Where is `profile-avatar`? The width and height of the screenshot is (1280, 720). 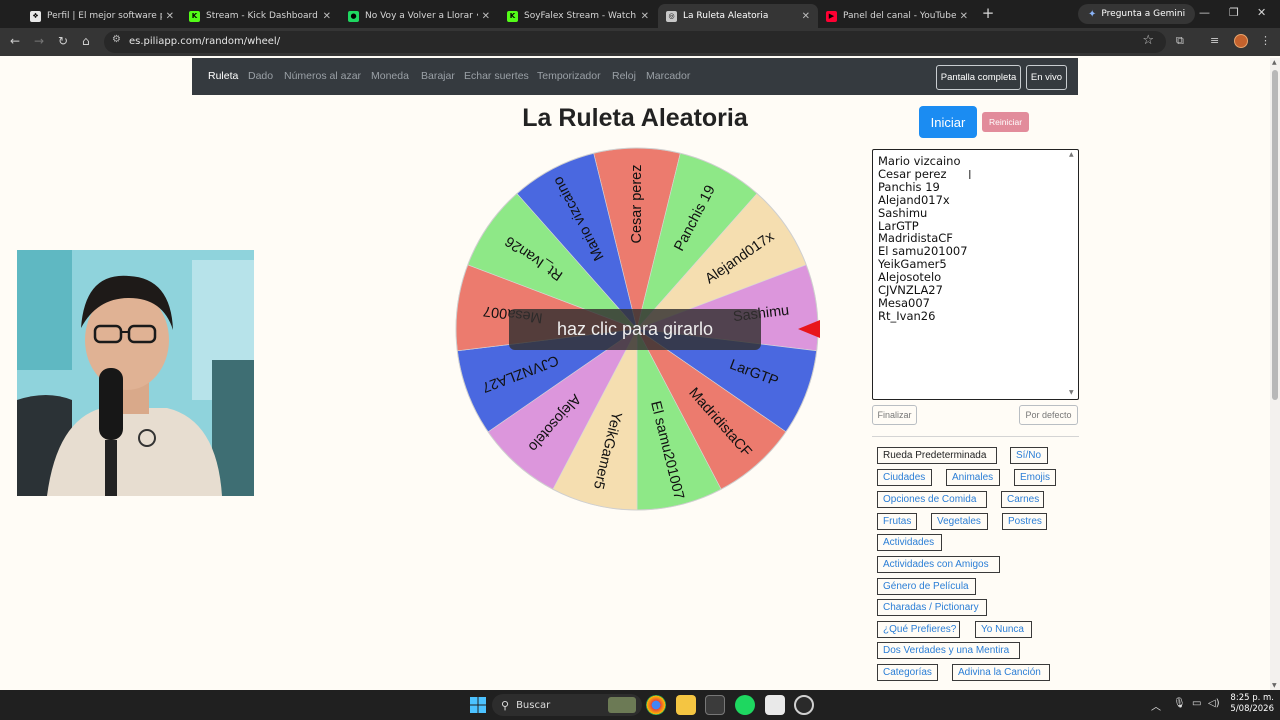 profile-avatar is located at coordinates (1241, 41).